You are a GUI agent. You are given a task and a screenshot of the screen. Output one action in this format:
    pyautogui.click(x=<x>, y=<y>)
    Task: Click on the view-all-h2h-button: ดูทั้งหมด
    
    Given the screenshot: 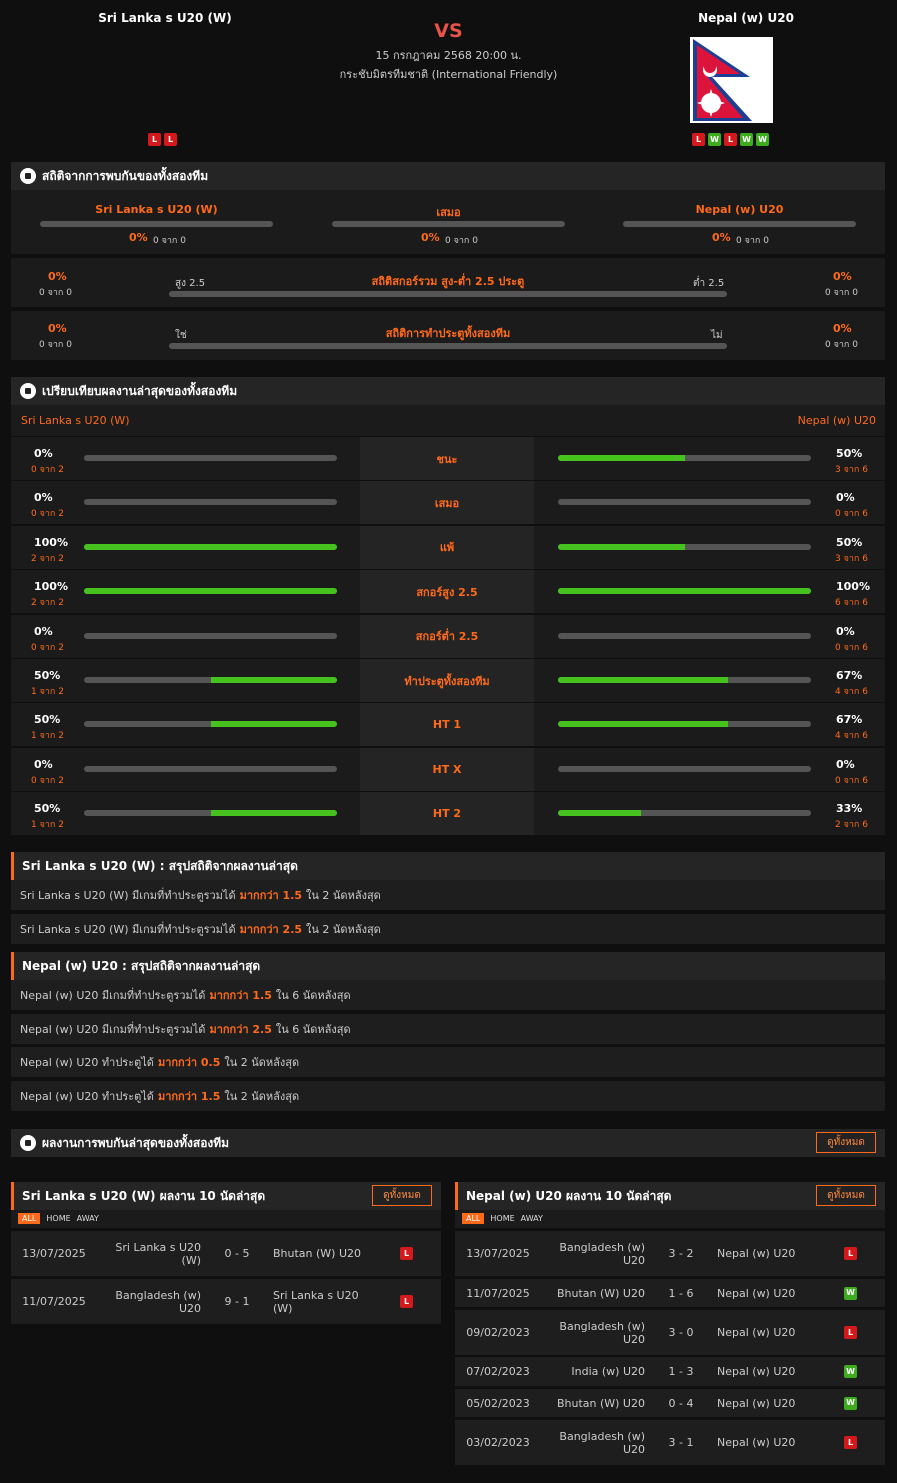 What is the action you would take?
    pyautogui.click(x=846, y=1142)
    